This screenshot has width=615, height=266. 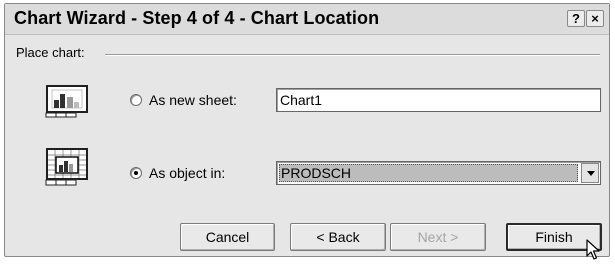 What do you see at coordinates (187, 173) in the screenshot?
I see `object-in-label: As object in:` at bounding box center [187, 173].